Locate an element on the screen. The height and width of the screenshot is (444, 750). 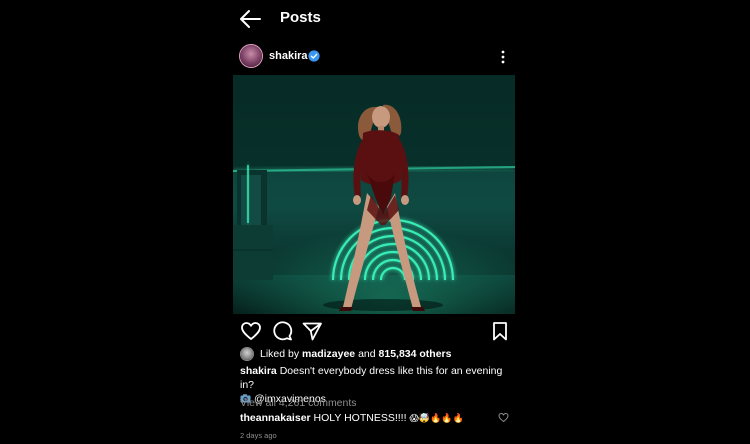
comment-preview: theannakaiser HOLY HOTNESS!!!! 😱🤯🔥🔥🔥 is located at coordinates (377, 418).